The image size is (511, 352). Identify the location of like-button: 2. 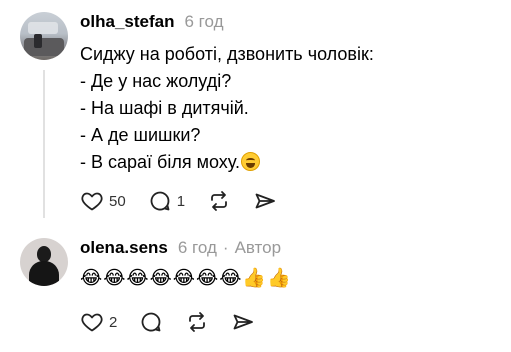
(98, 322).